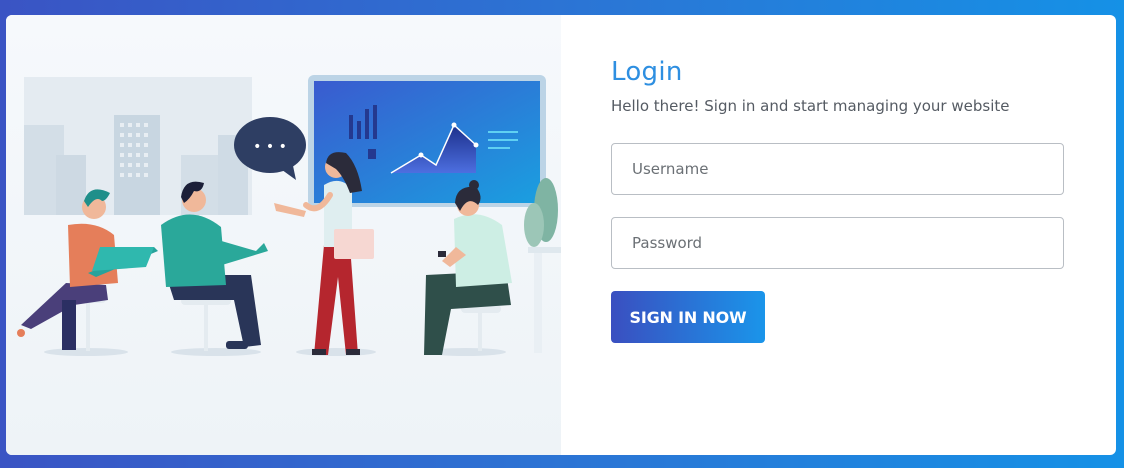 This screenshot has width=1124, height=468. Describe the element at coordinates (270, 147) in the screenshot. I see `speech-bubble-dots: • • •` at that location.